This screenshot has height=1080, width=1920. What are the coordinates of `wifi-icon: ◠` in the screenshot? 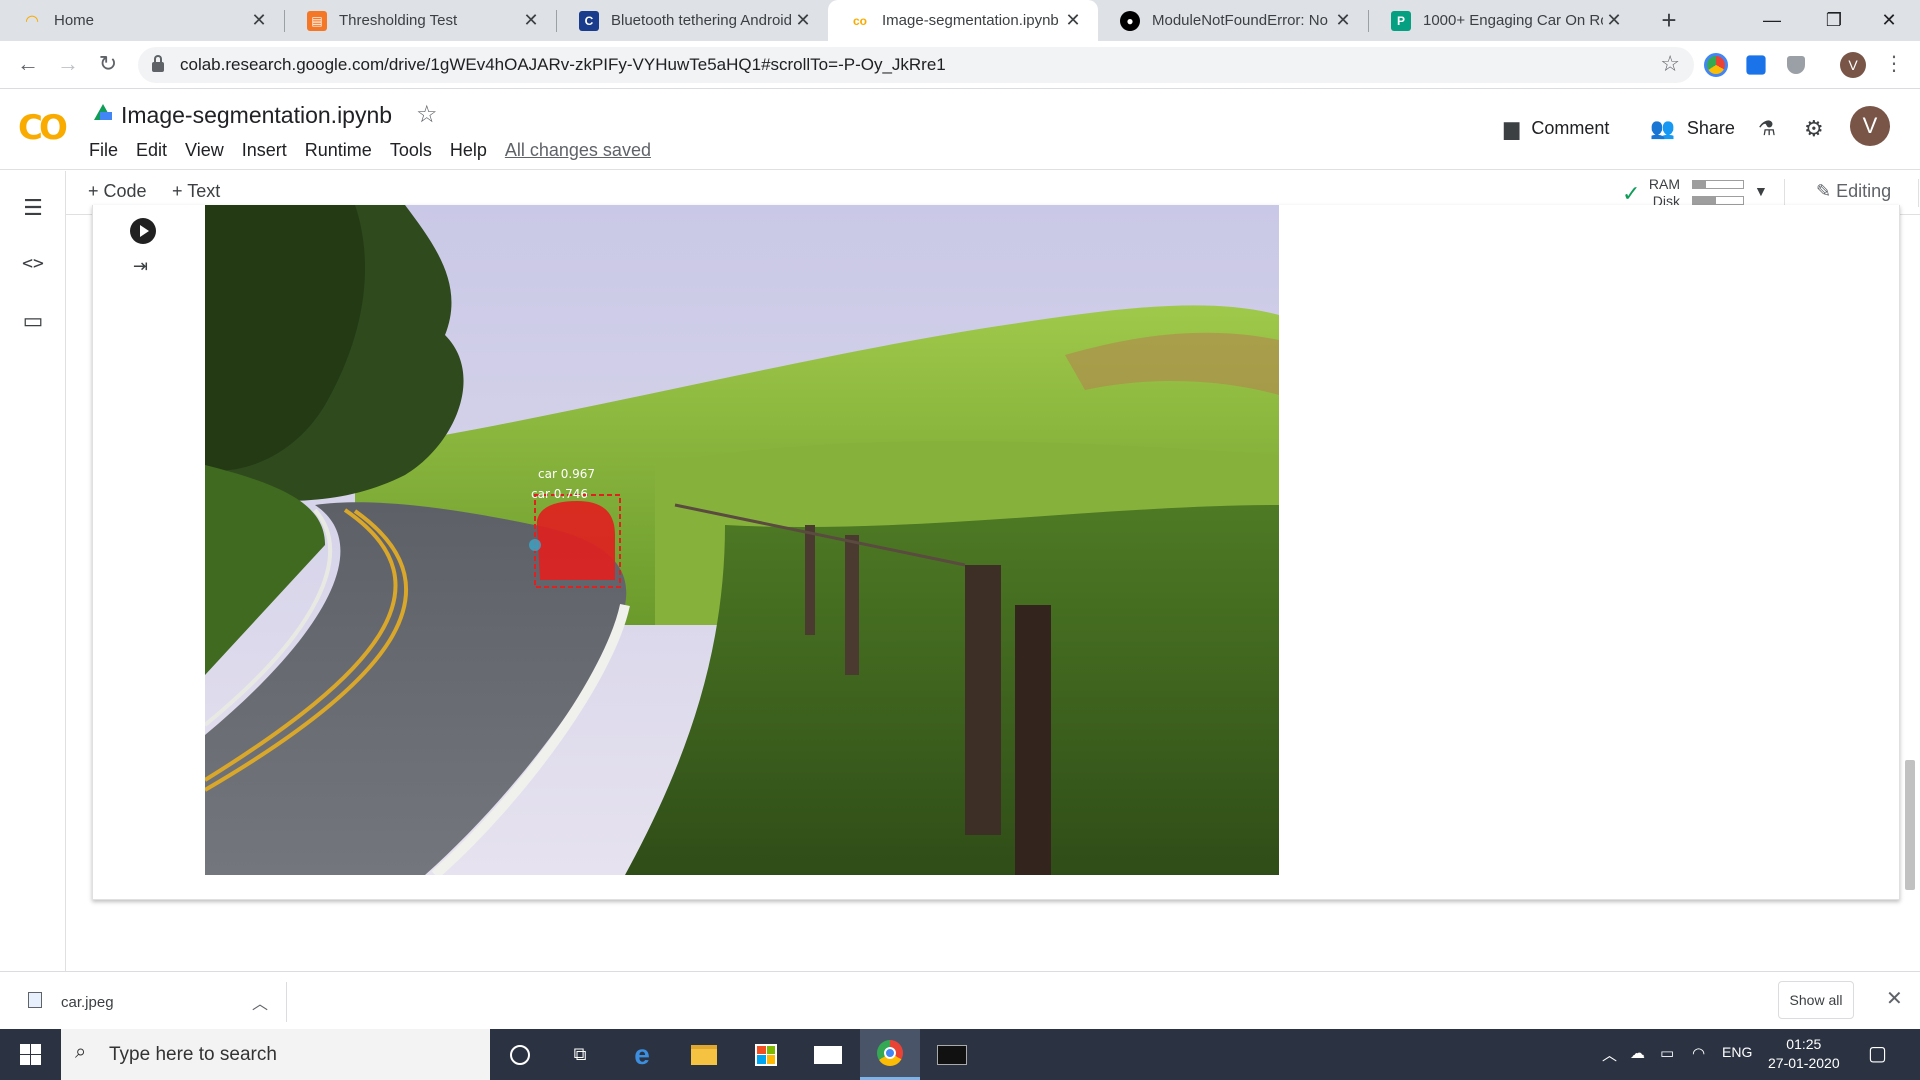 It's located at (1698, 1053).